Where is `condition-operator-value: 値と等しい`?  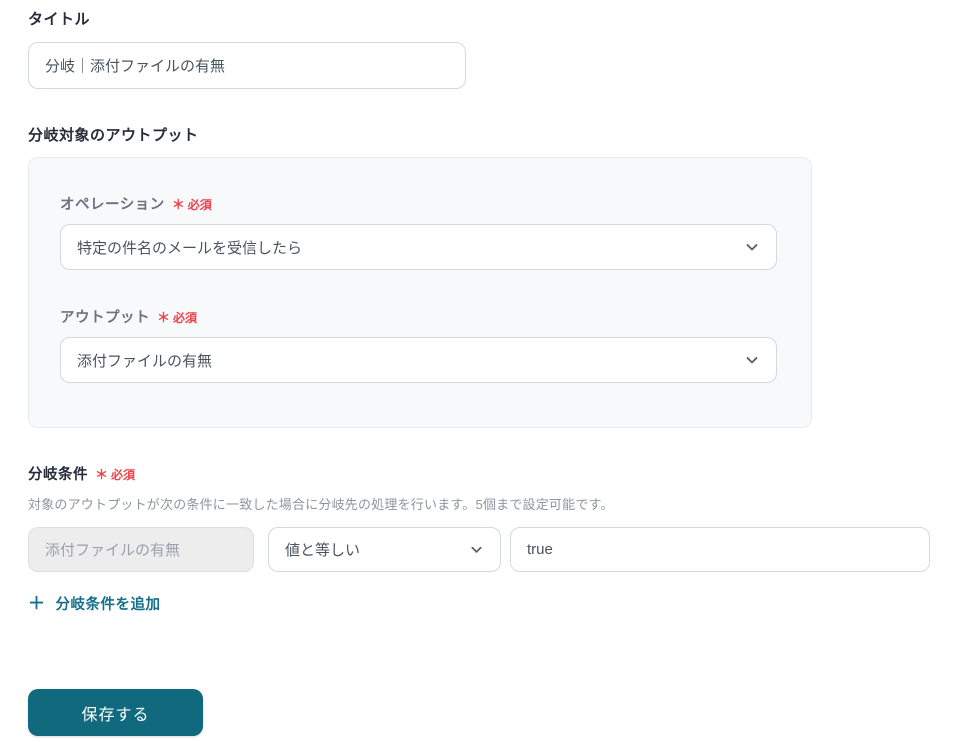
condition-operator-value: 値と等しい is located at coordinates (323, 550).